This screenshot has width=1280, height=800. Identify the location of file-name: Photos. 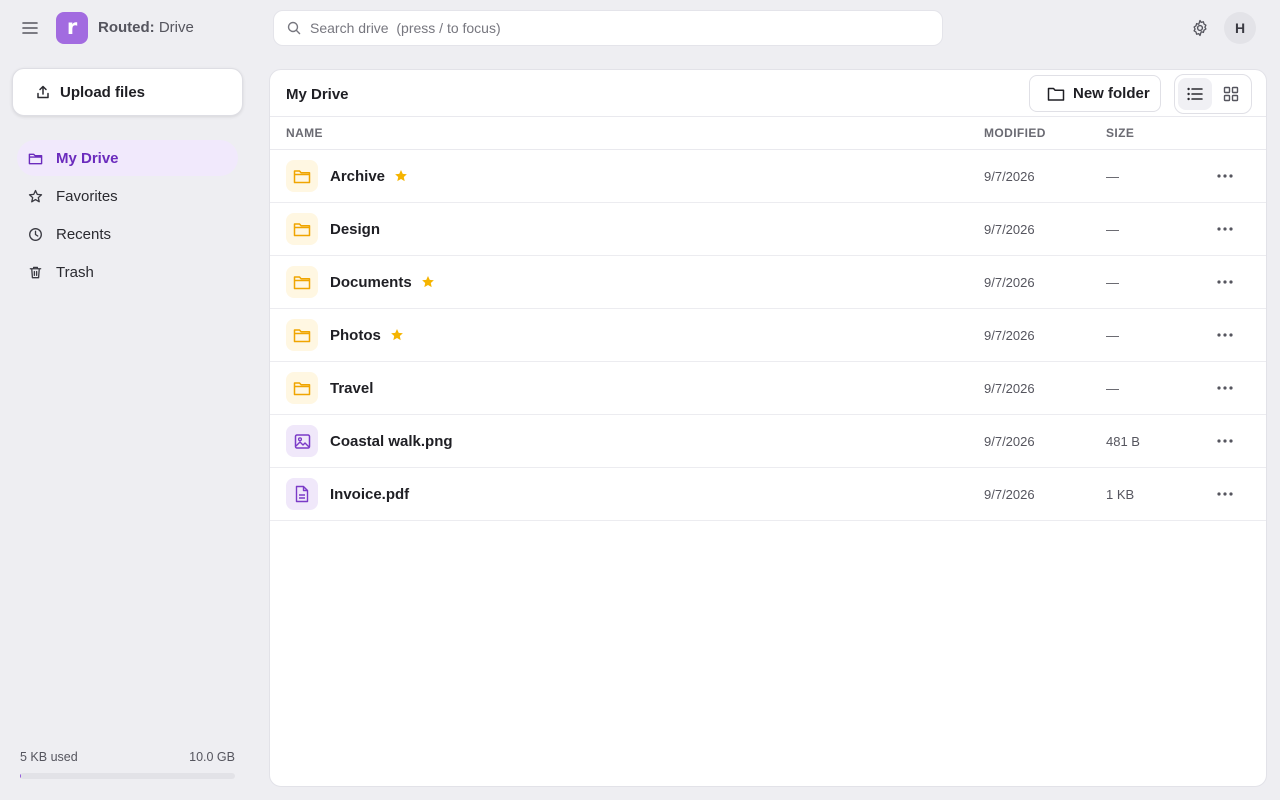
(367, 335).